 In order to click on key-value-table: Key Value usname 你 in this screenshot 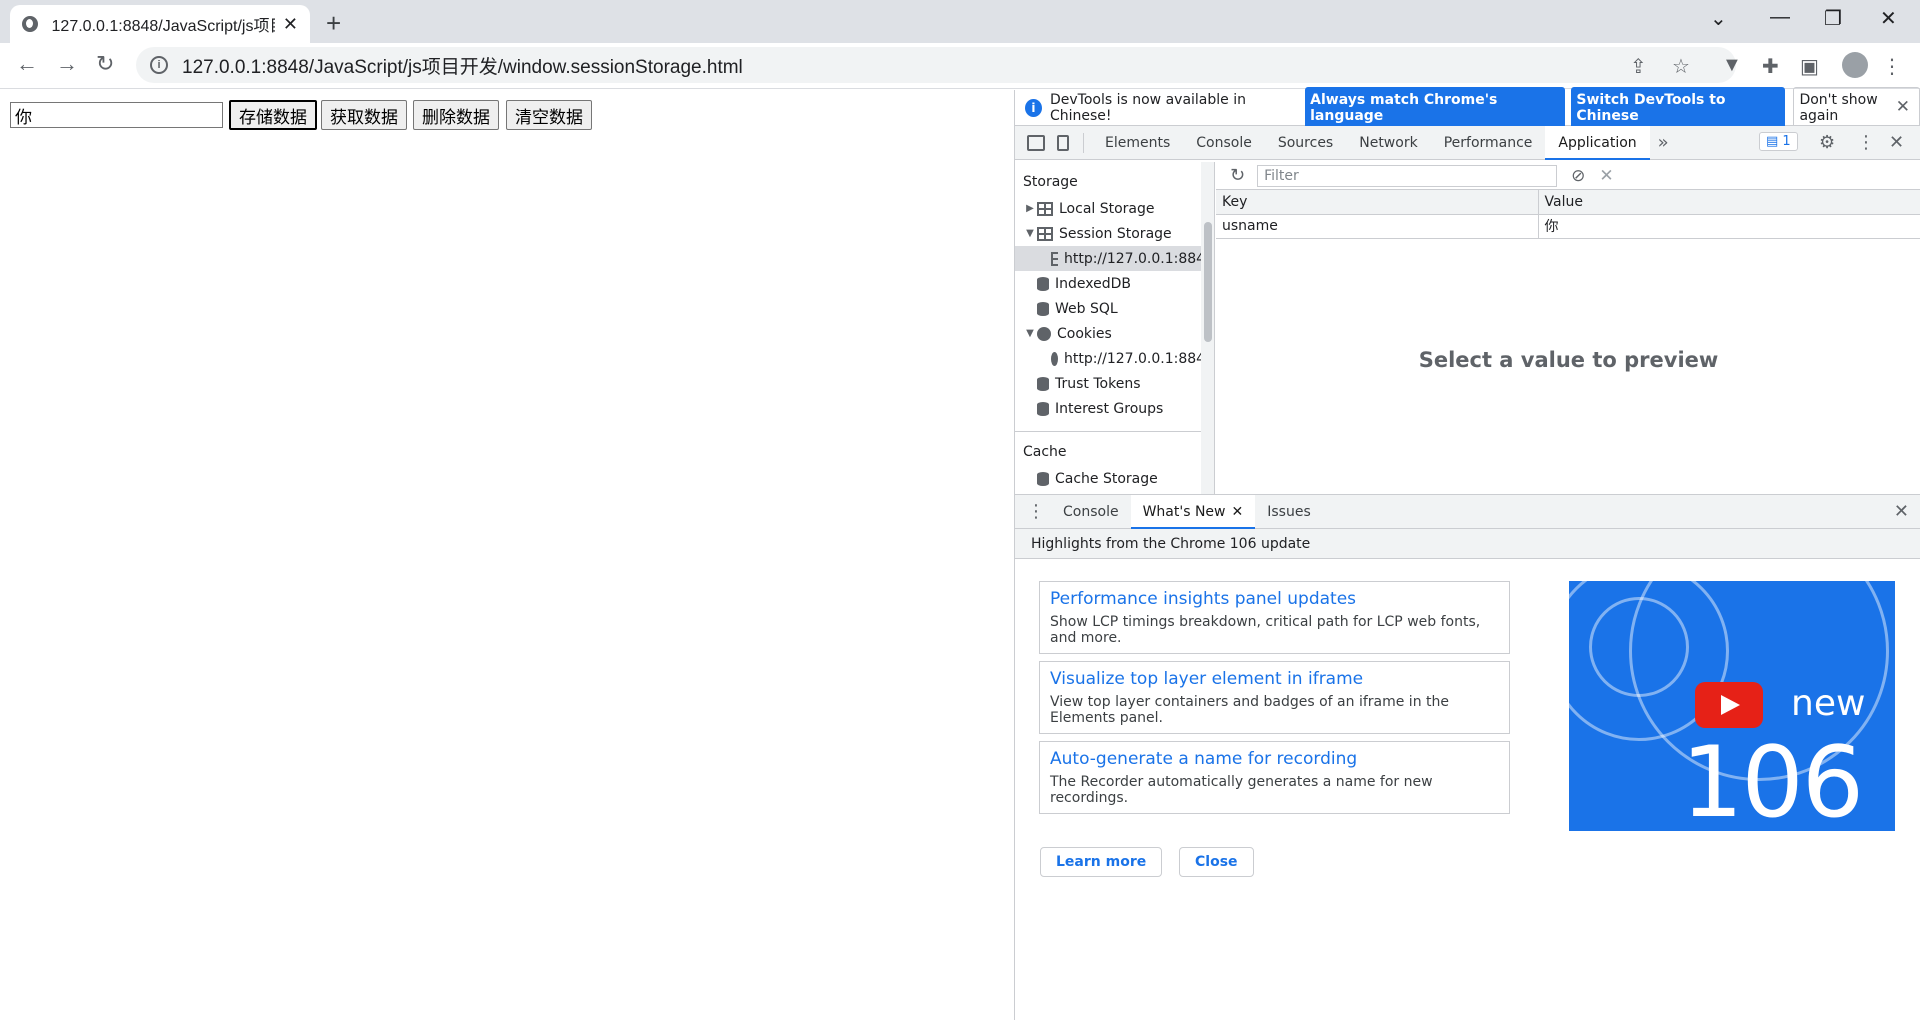, I will do `click(1568, 214)`.